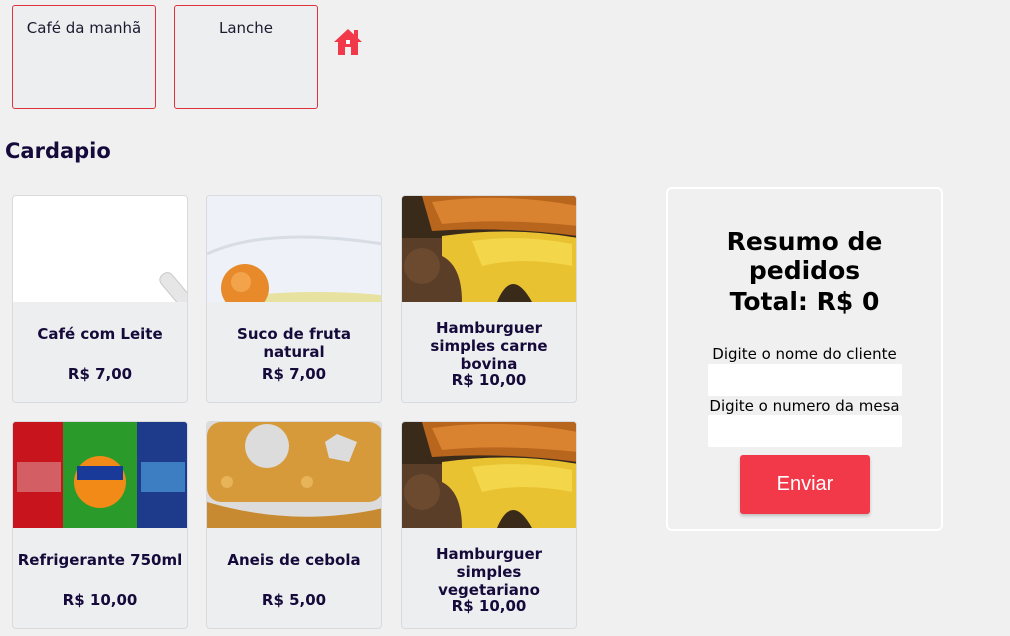 The width and height of the screenshot is (1010, 636). Describe the element at coordinates (348, 42) in the screenshot. I see `home-icon` at that location.